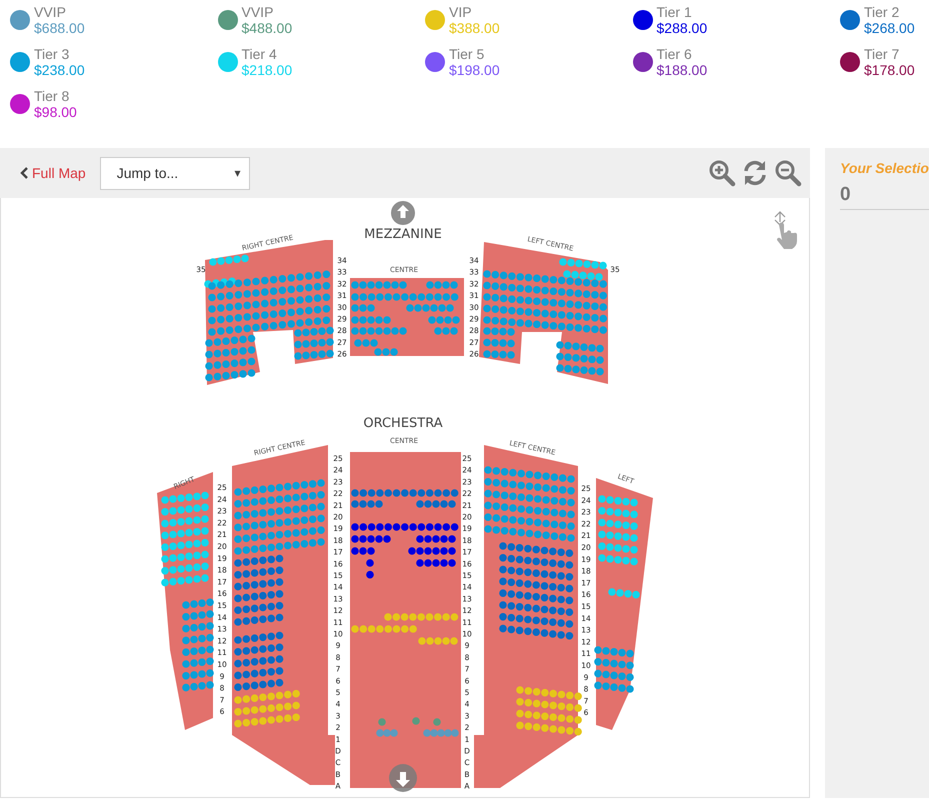 Image resolution: width=929 pixels, height=800 pixels. Describe the element at coordinates (175, 173) in the screenshot. I see `jump-to-dropdown: Jump to... ▾` at that location.